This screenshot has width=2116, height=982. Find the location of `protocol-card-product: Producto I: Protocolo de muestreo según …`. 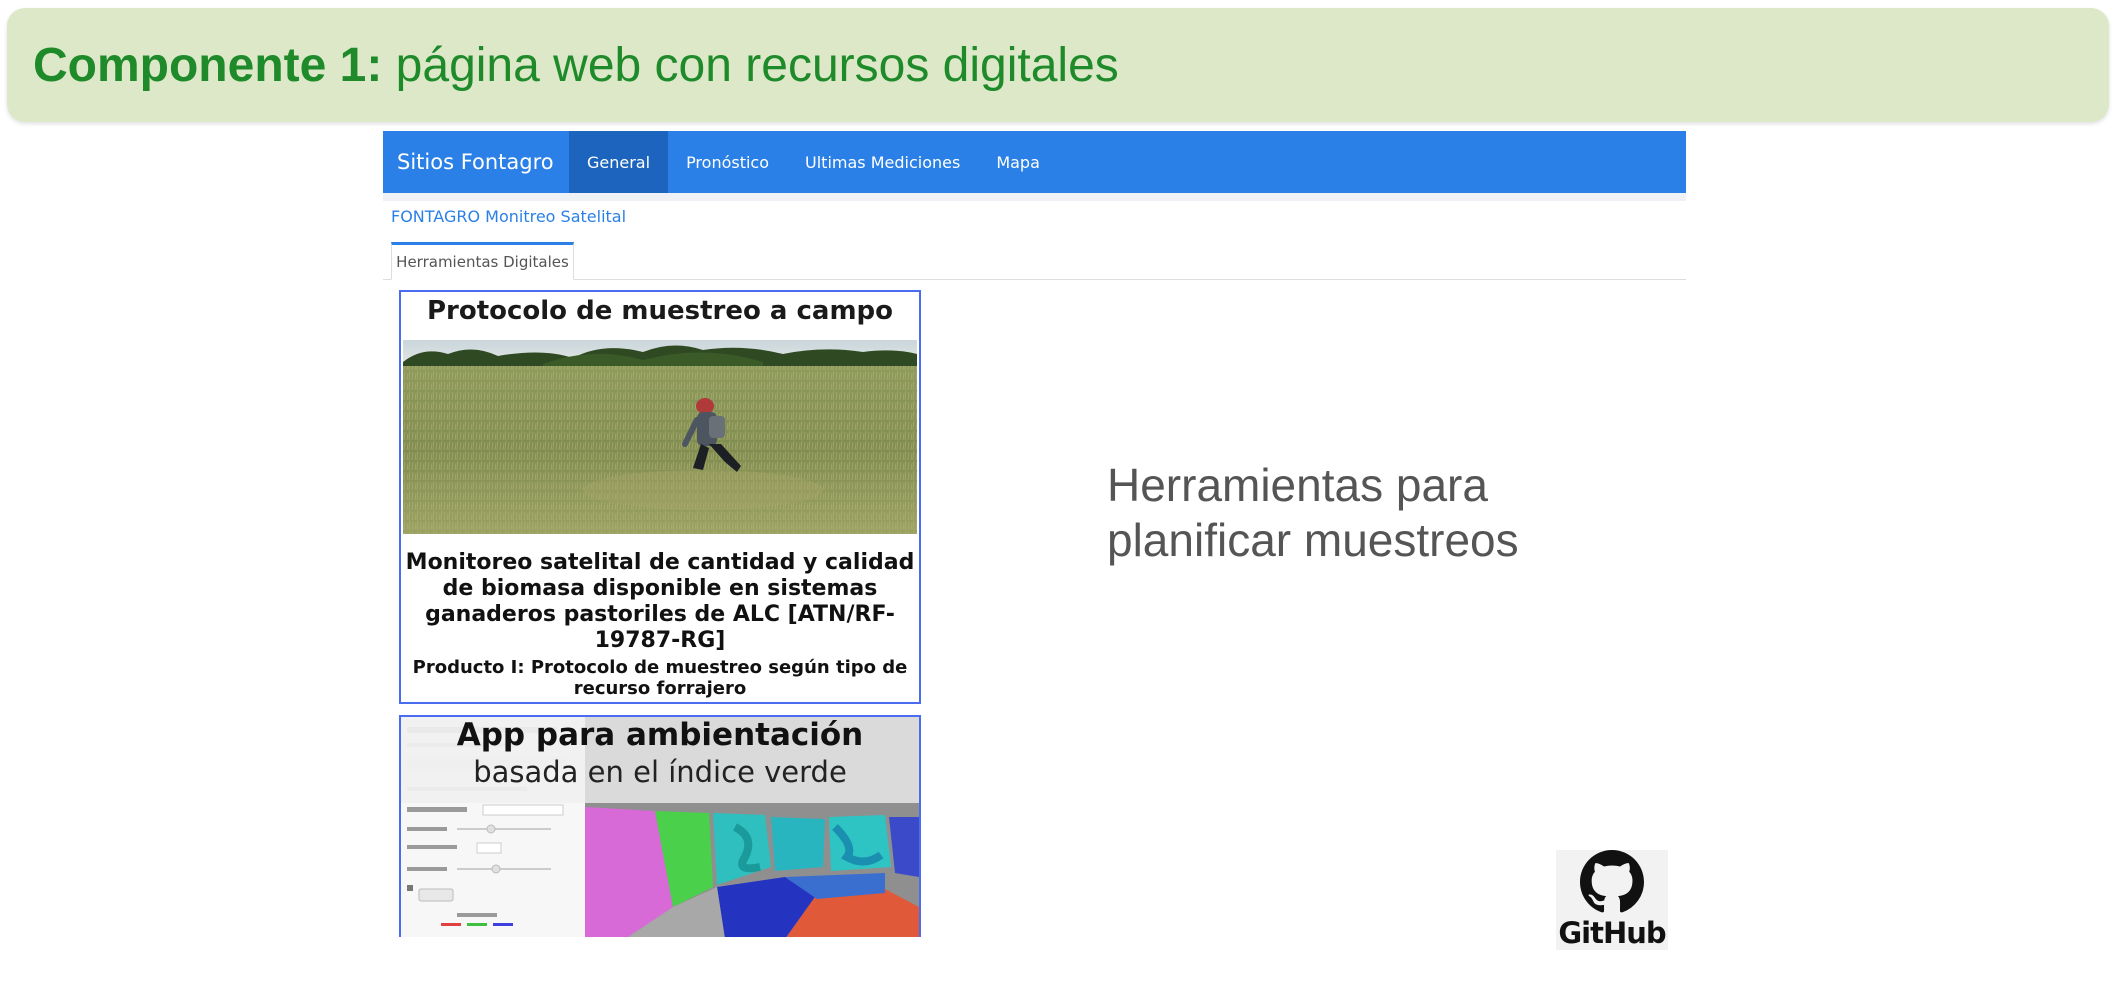

protocol-card-product: Producto I: Protocolo de muestreo según … is located at coordinates (660, 678).